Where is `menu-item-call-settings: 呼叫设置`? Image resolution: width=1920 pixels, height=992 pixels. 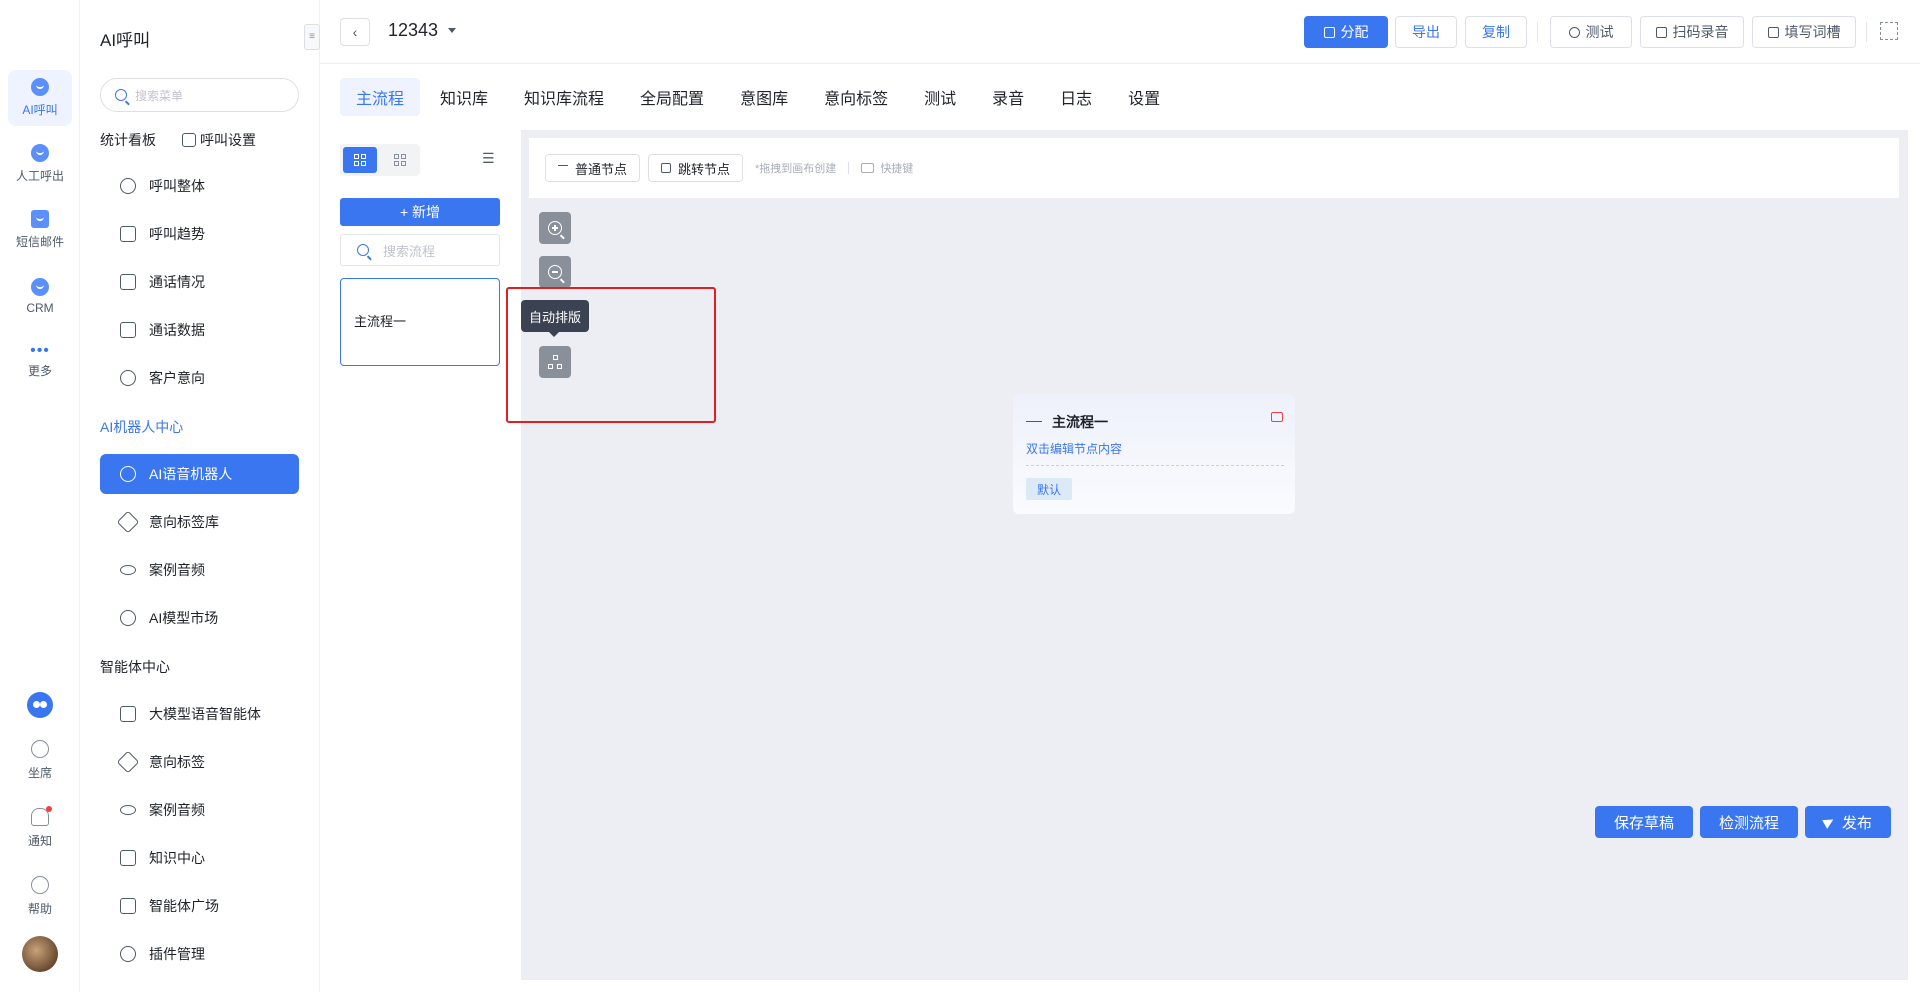 menu-item-call-settings: 呼叫设置 is located at coordinates (219, 140).